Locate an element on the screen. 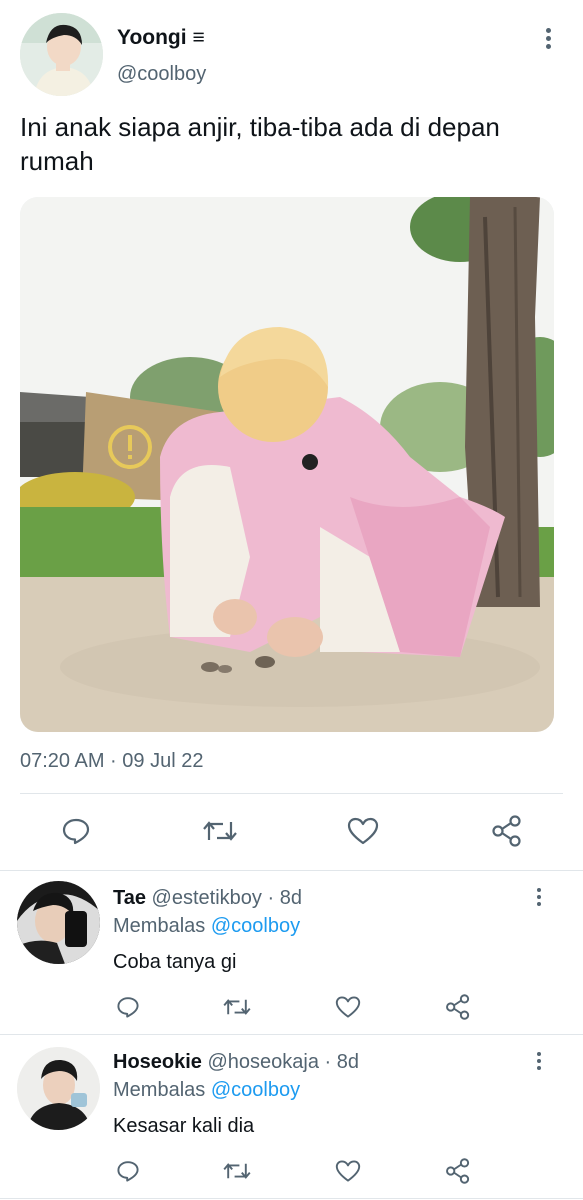 The image size is (583, 1200). reply-author-handle: @hoseokaja is located at coordinates (263, 1062).